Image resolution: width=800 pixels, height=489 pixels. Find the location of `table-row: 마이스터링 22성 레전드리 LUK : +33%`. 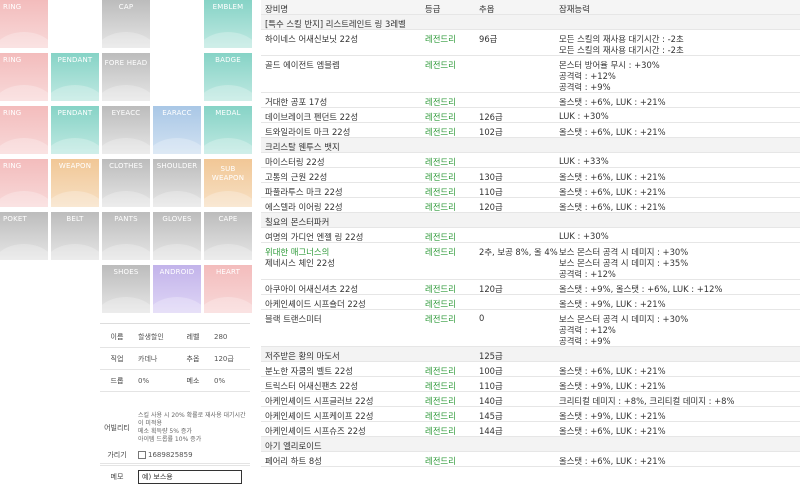

table-row: 마이스터링 22성 레전드리 LUK : +33% is located at coordinates (530, 160).